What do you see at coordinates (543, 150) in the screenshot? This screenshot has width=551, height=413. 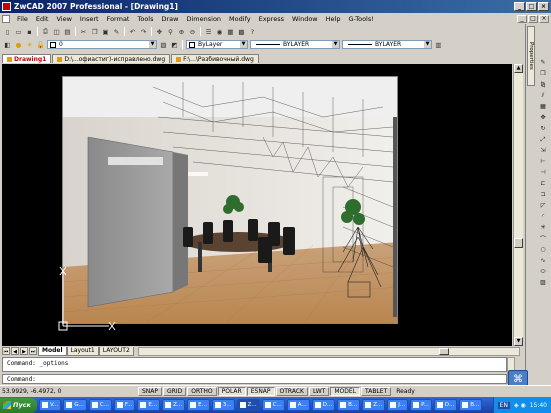 I see `stretch-icon: ⇲` at bounding box center [543, 150].